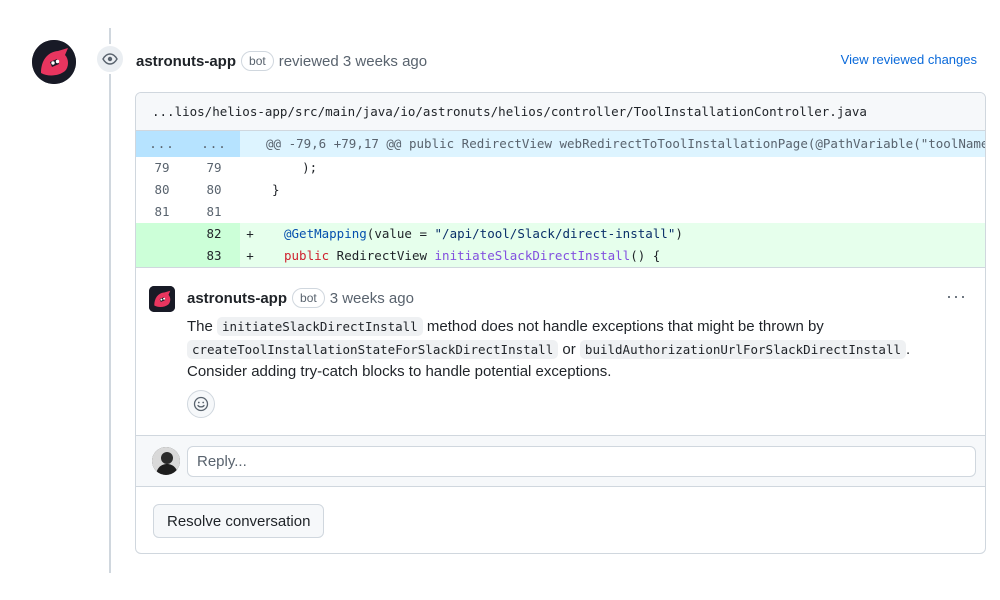  Describe the element at coordinates (295, 167) in the screenshot. I see `line-code: );` at that location.